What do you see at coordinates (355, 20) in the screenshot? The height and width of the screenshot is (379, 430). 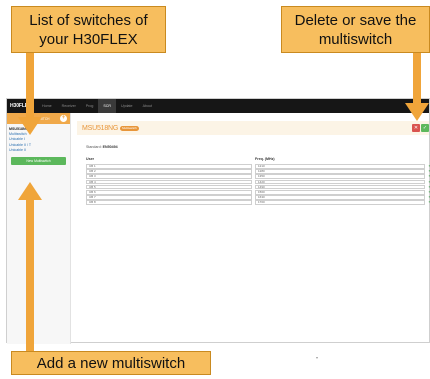 I see `callout-text: Delete or save the` at bounding box center [355, 20].